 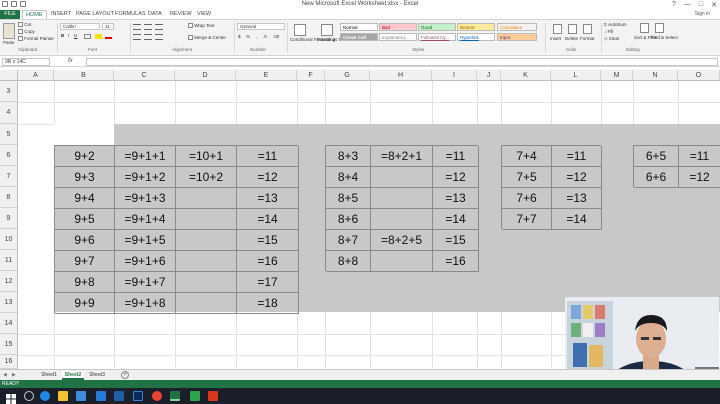 I want to click on photoshop-icon, so click(x=138, y=396).